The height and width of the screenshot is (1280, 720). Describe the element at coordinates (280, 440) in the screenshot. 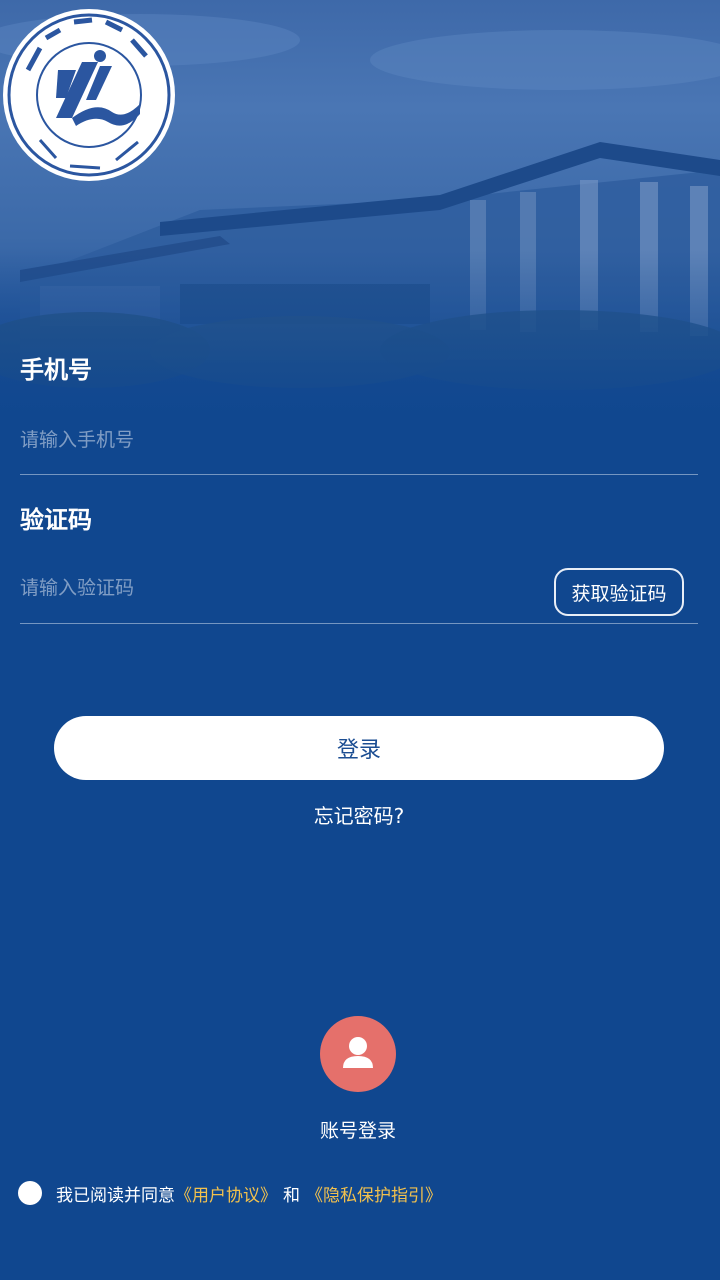

I see `phone-input` at that location.